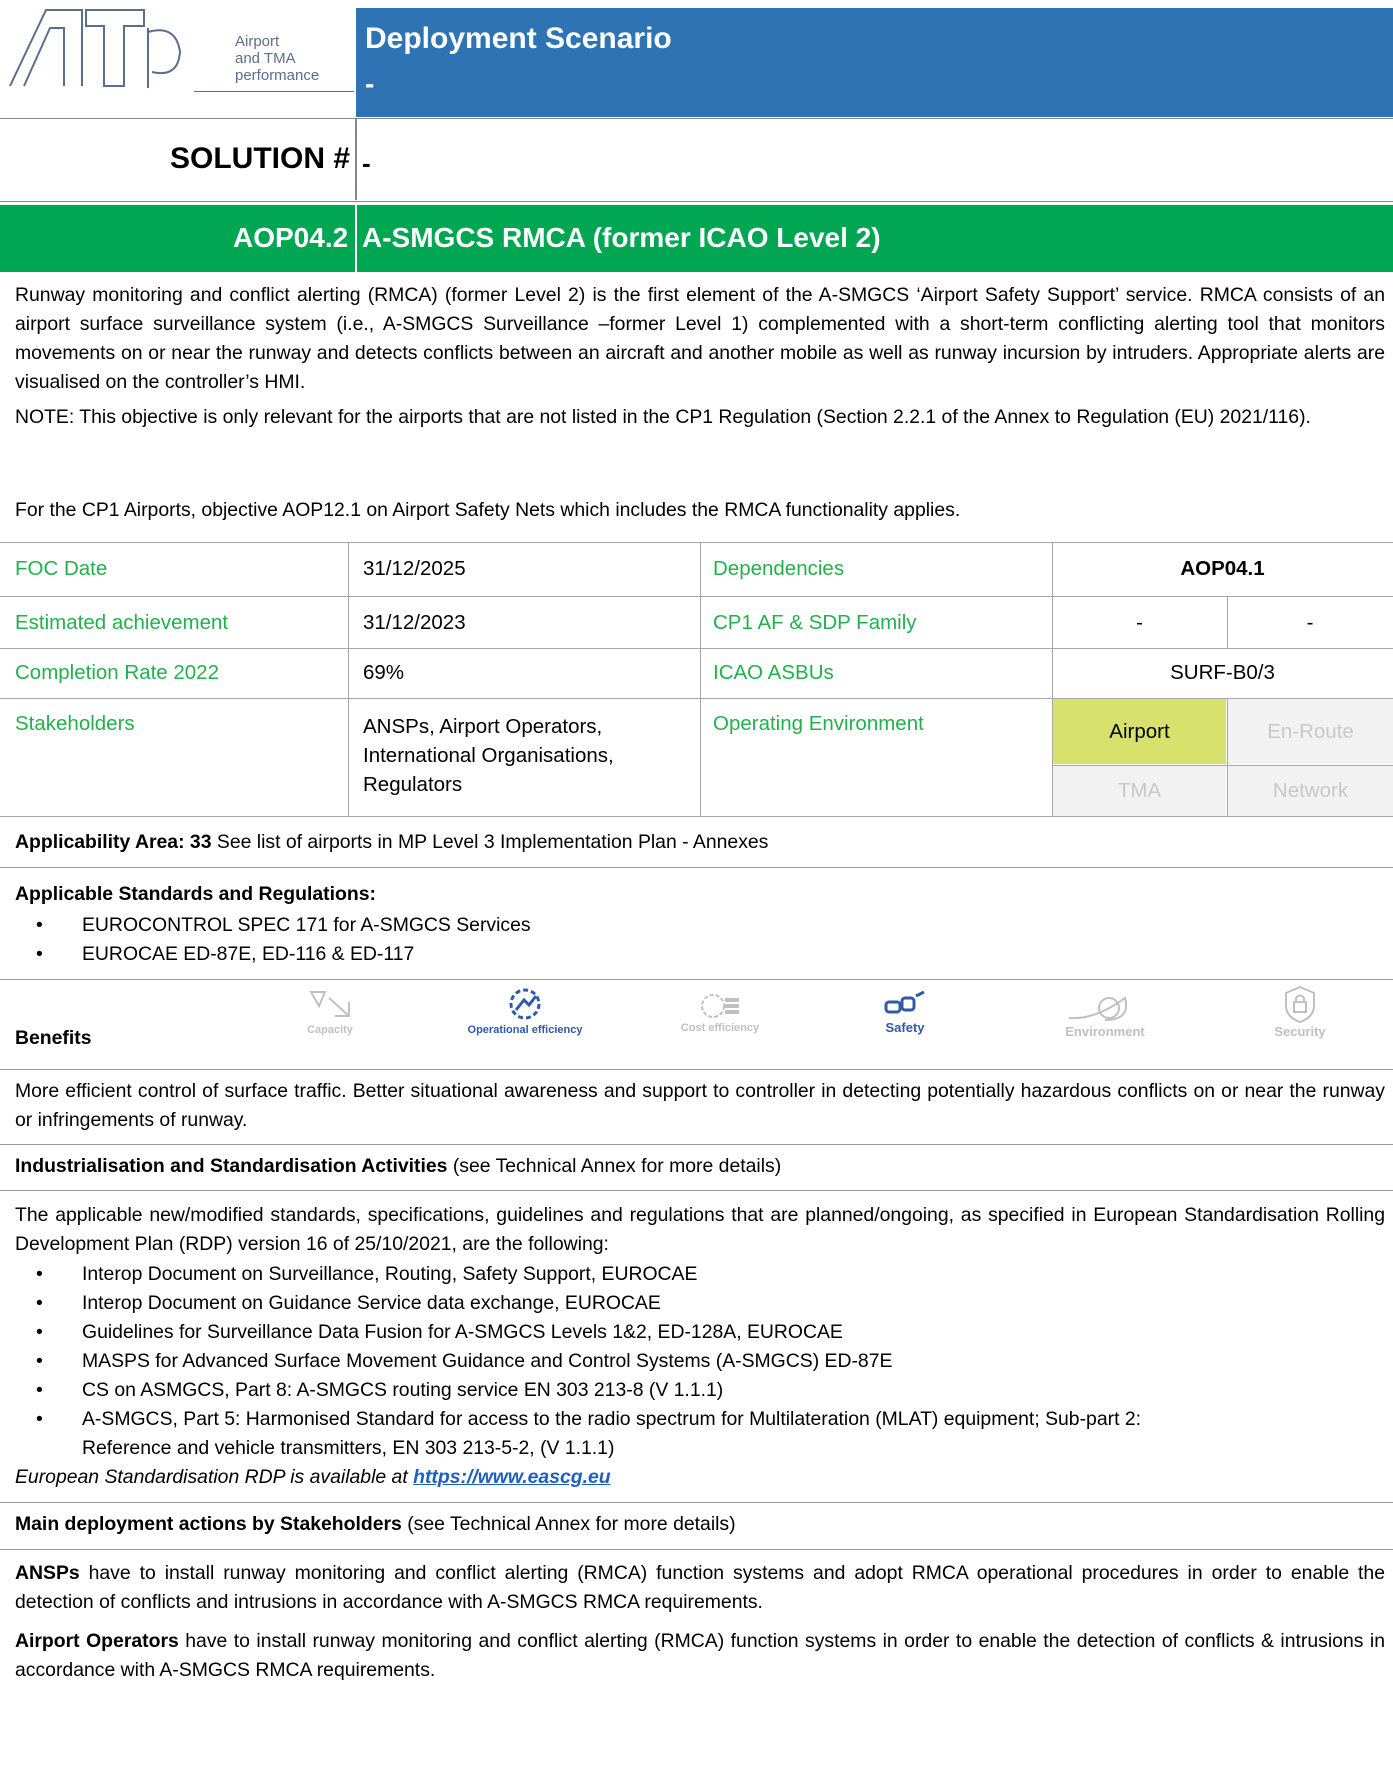 This screenshot has height=1779, width=1393. I want to click on ansp-label: ANSPs, so click(47, 1573).